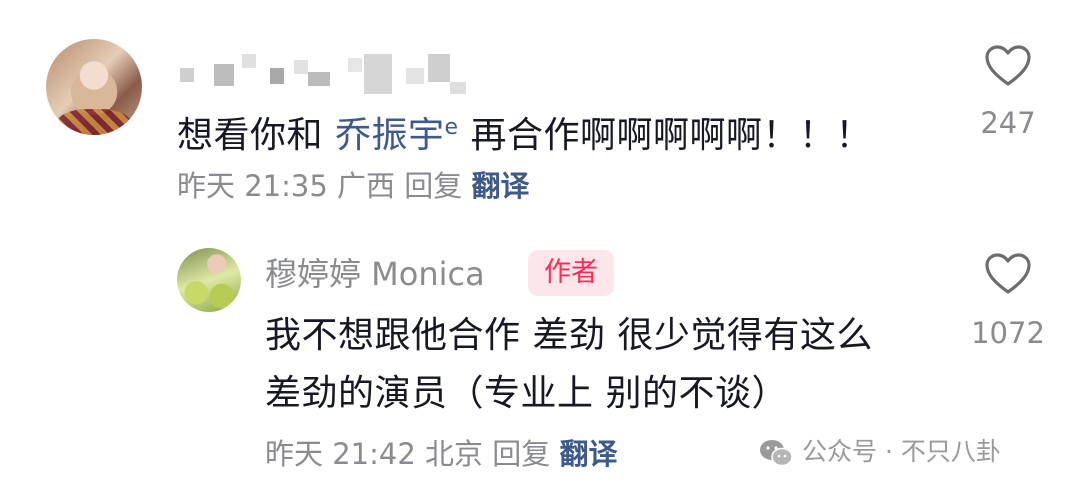 This screenshot has width=1080, height=493. What do you see at coordinates (366, 186) in the screenshot?
I see `comment-location: 广西` at bounding box center [366, 186].